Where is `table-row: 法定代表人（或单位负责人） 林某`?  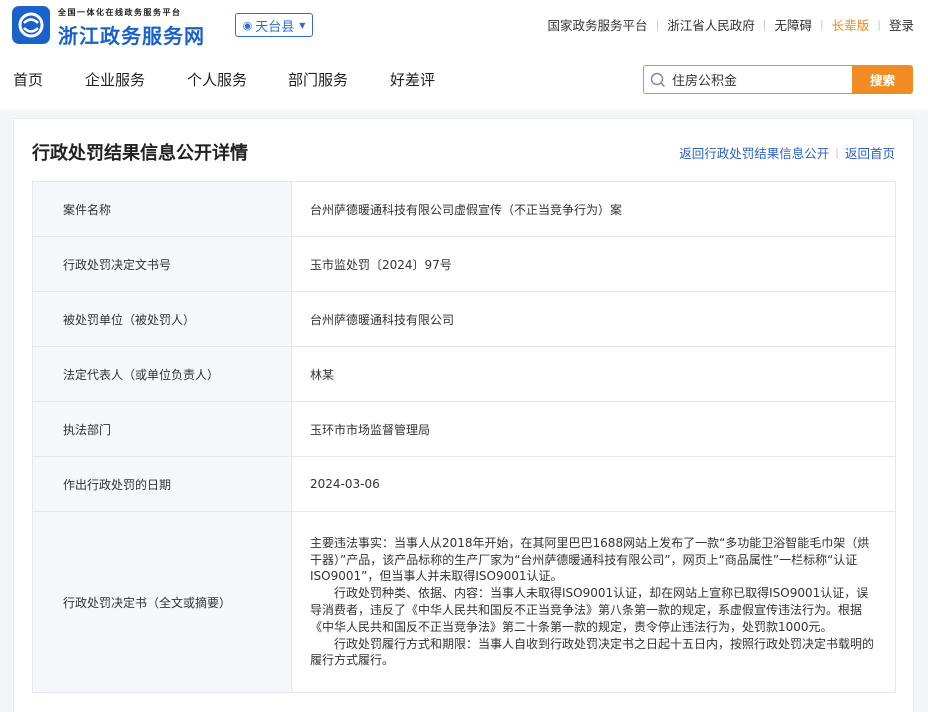
table-row: 法定代表人（或单位负责人） 林某 is located at coordinates (464, 374).